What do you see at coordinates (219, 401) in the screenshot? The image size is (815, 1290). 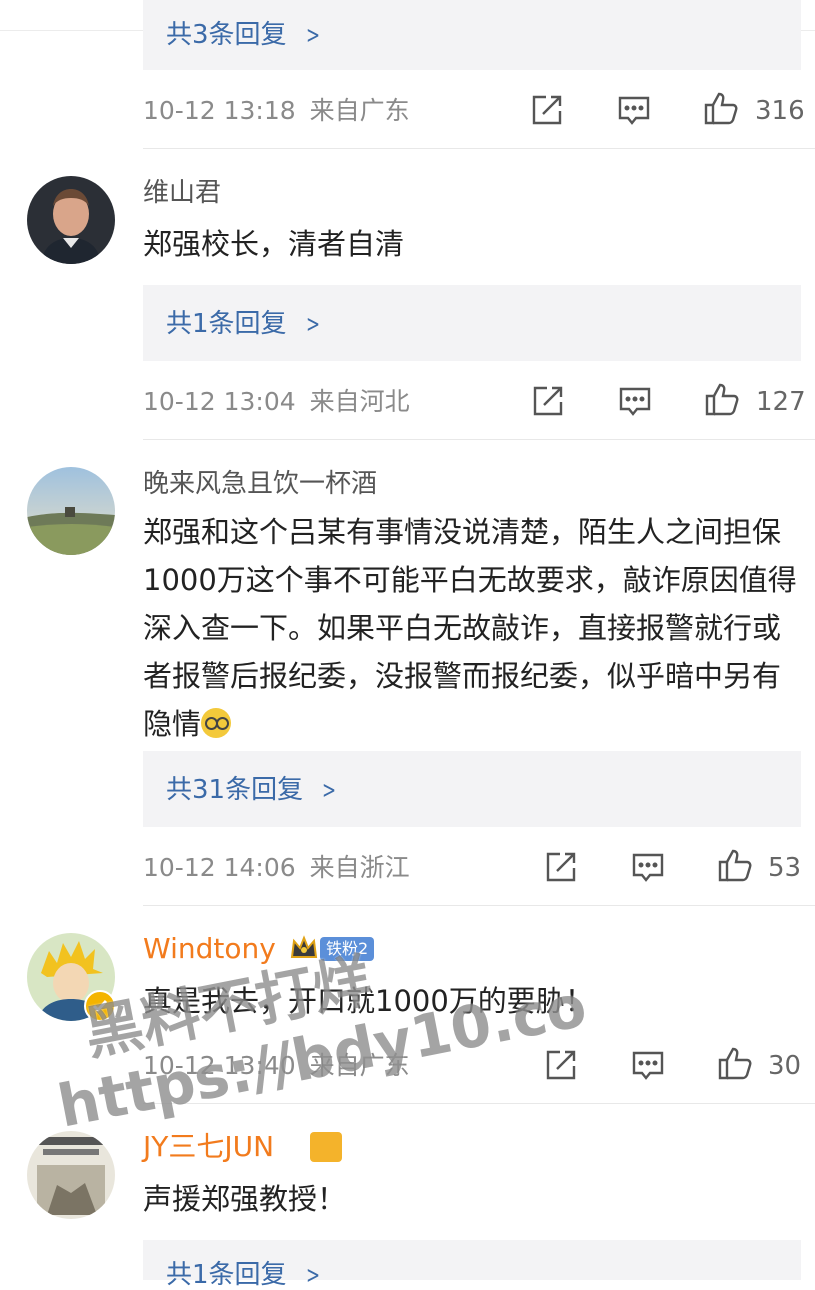 I see `comment-time: 10-12 13:04` at bounding box center [219, 401].